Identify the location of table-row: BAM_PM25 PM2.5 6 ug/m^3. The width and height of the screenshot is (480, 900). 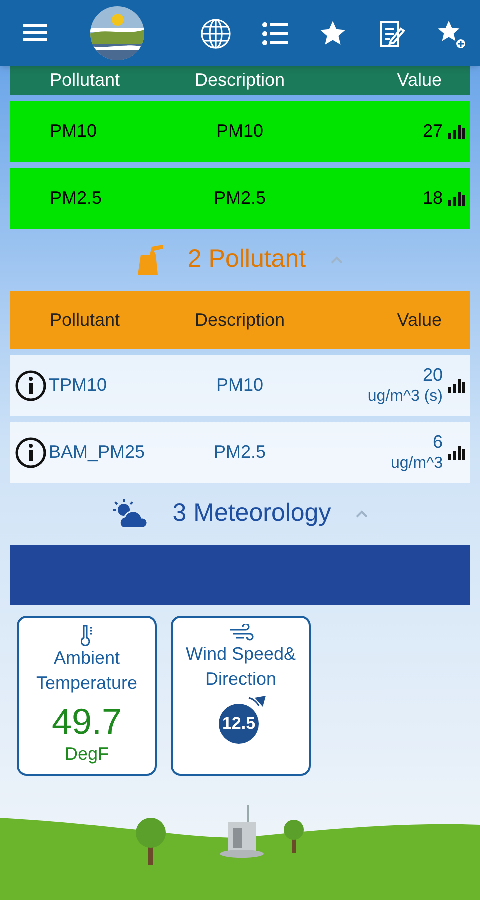
(240, 452).